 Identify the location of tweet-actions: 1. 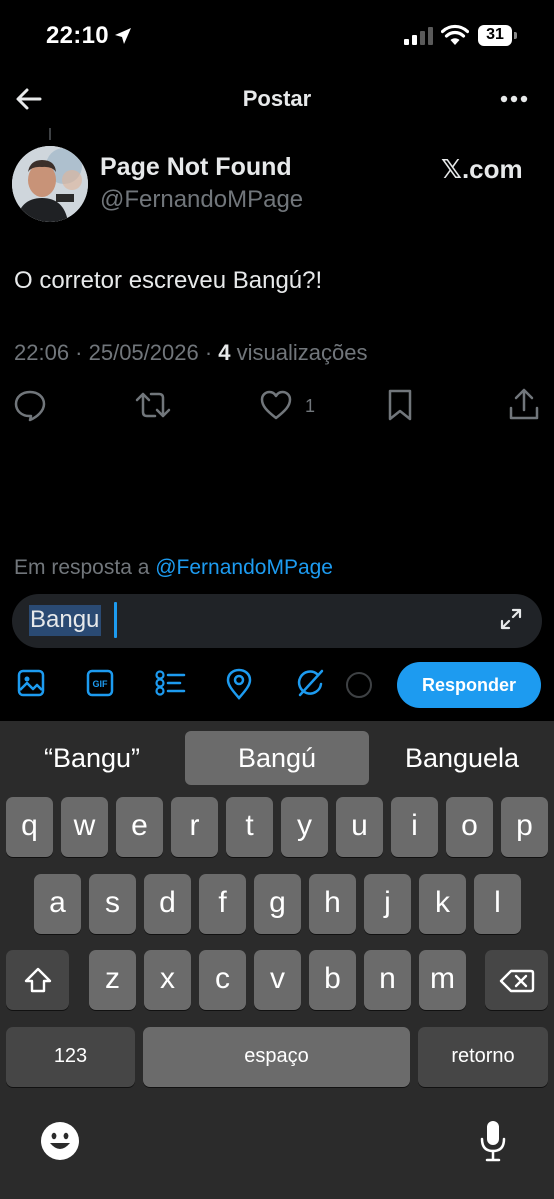
(277, 408).